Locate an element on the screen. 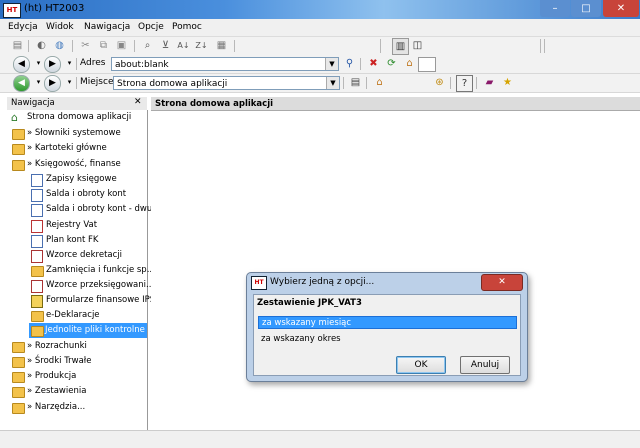 This screenshot has height=448, width=640. option-period: za wskazany okres is located at coordinates (387, 339).